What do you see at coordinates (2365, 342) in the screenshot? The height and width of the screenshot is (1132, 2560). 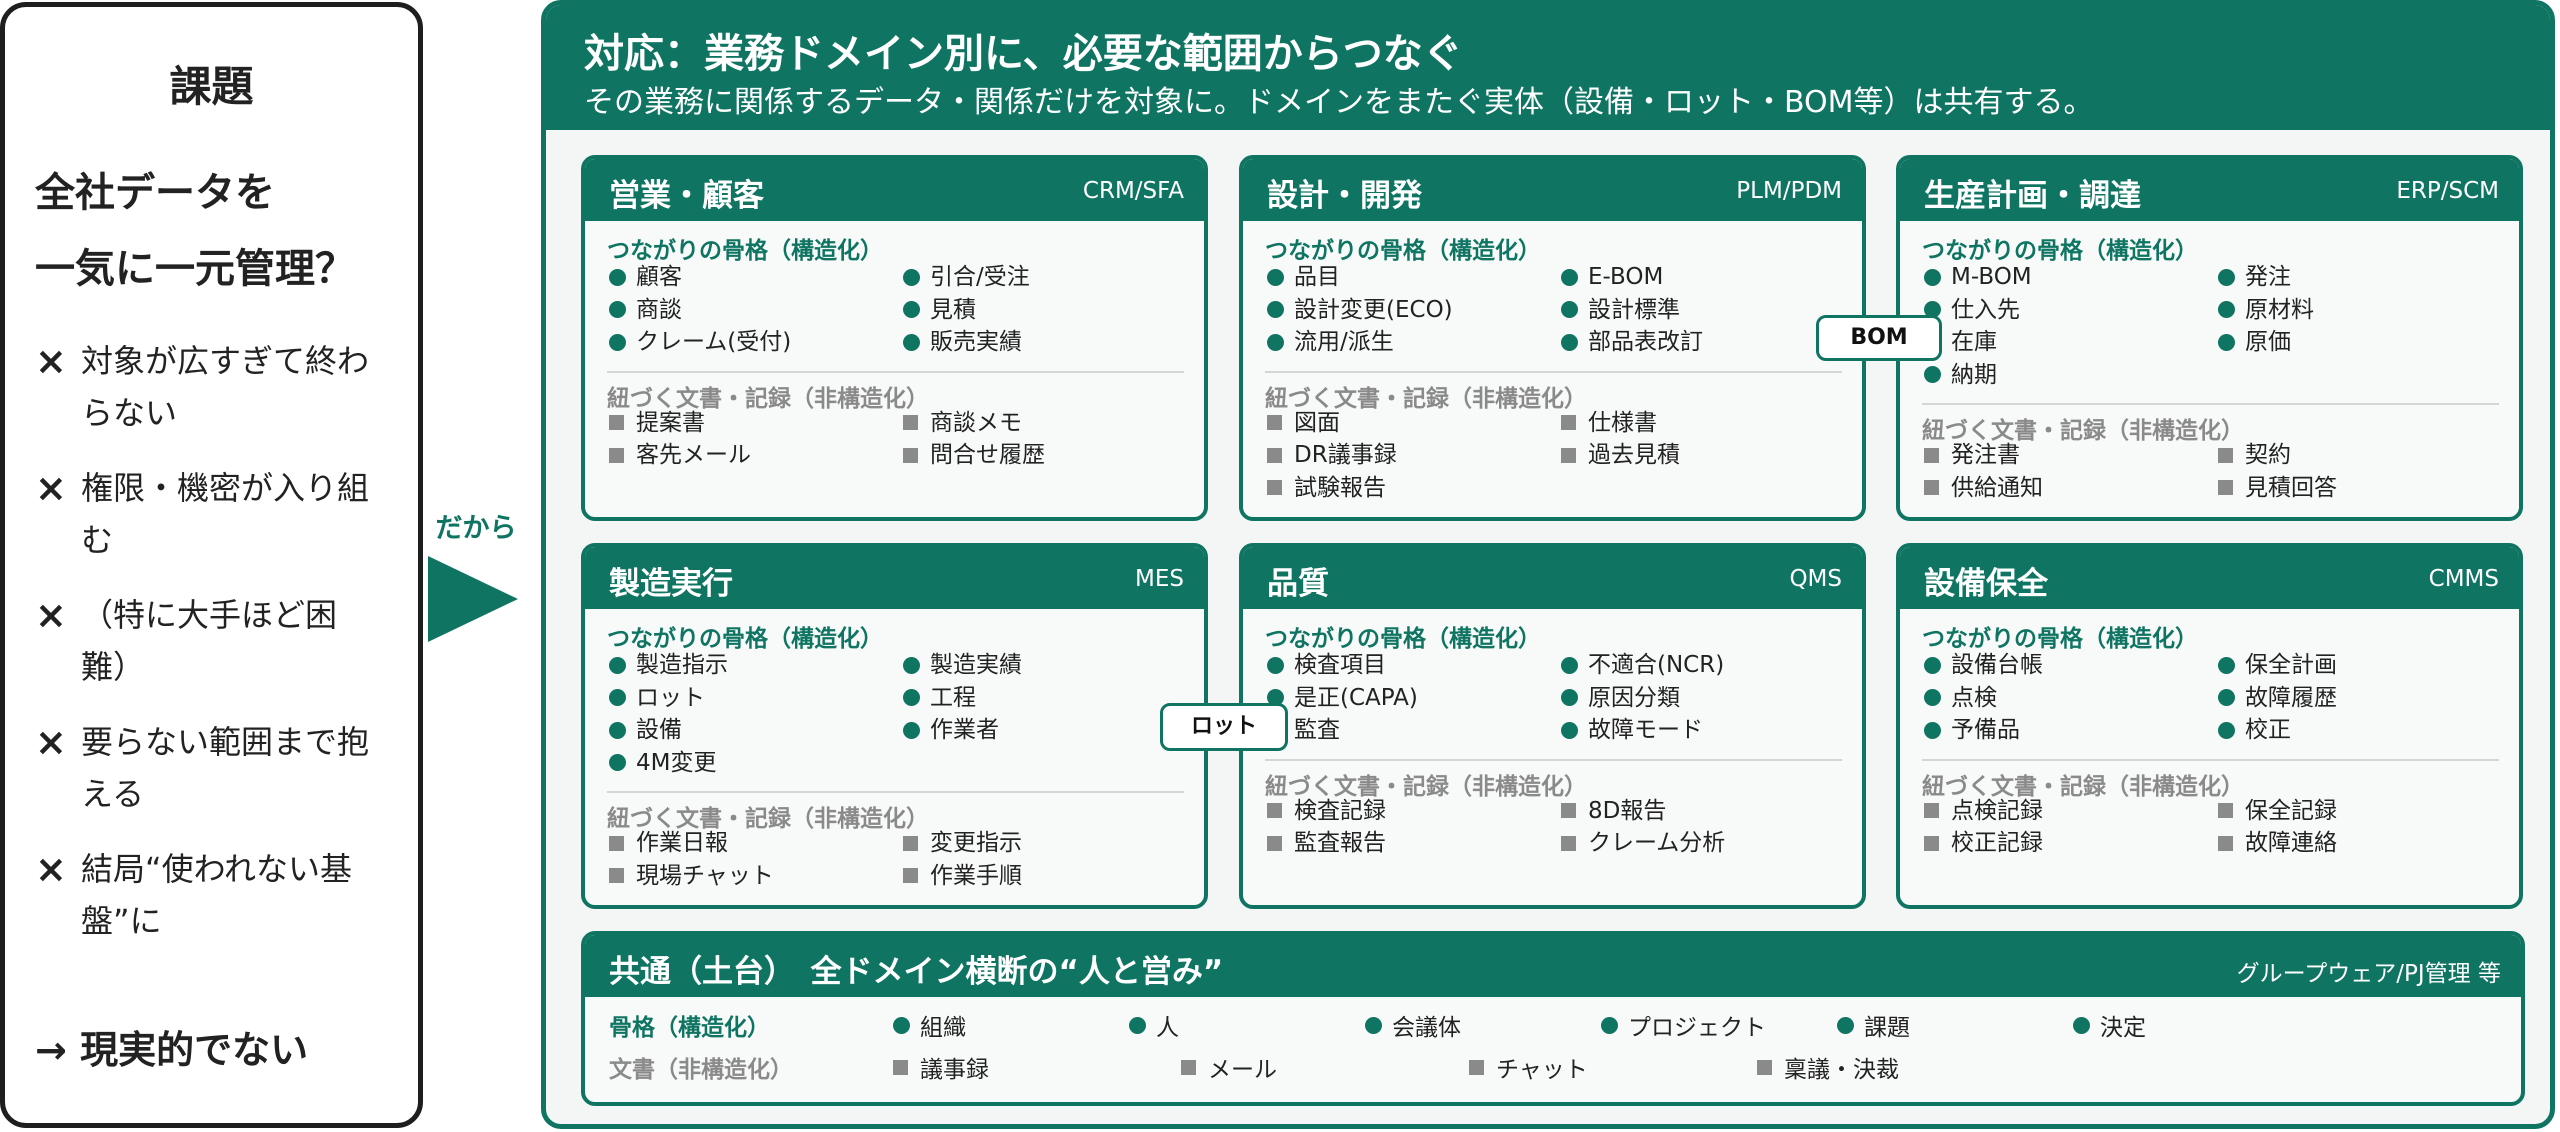 I see `structured-item: 原価` at bounding box center [2365, 342].